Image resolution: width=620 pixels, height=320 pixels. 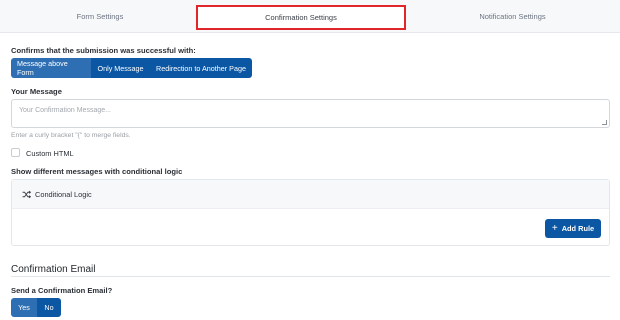 What do you see at coordinates (310, 194) in the screenshot?
I see `conditional-logic-row: Conditional Logic` at bounding box center [310, 194].